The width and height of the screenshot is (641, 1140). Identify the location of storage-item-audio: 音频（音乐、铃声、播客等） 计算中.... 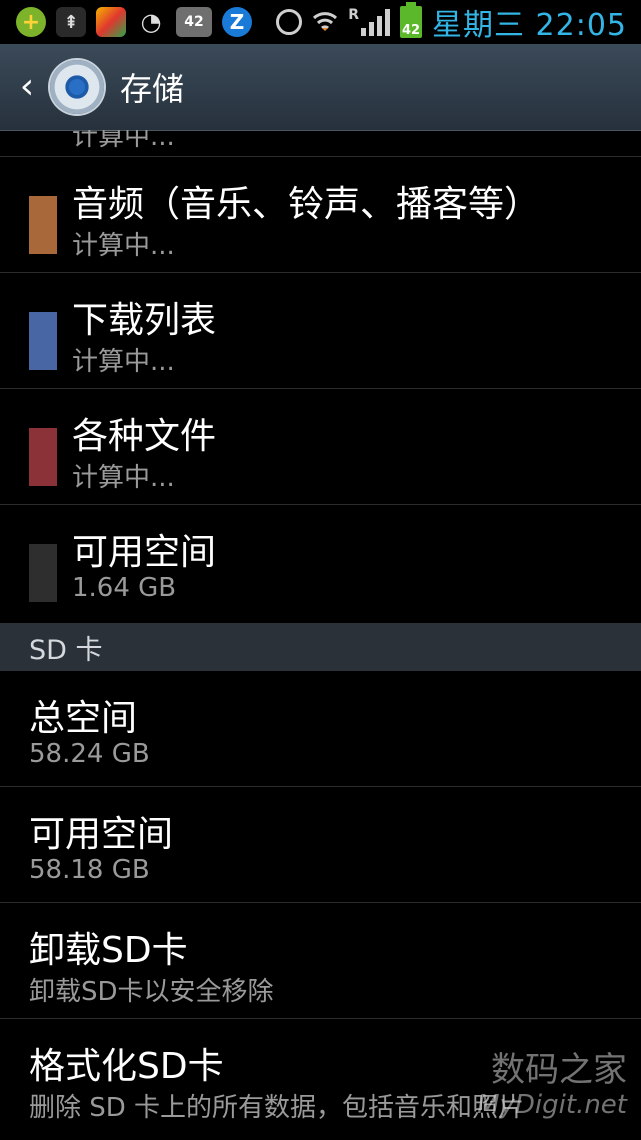
(320, 215).